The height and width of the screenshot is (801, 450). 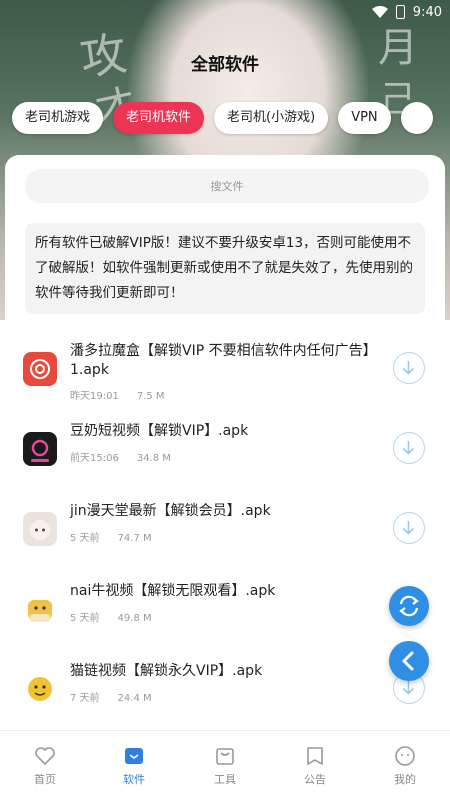 I want to click on app-name: 潘多拉魔盒【解锁VIP 不要相信软件内任何广告】1.apk, so click(x=220, y=360).